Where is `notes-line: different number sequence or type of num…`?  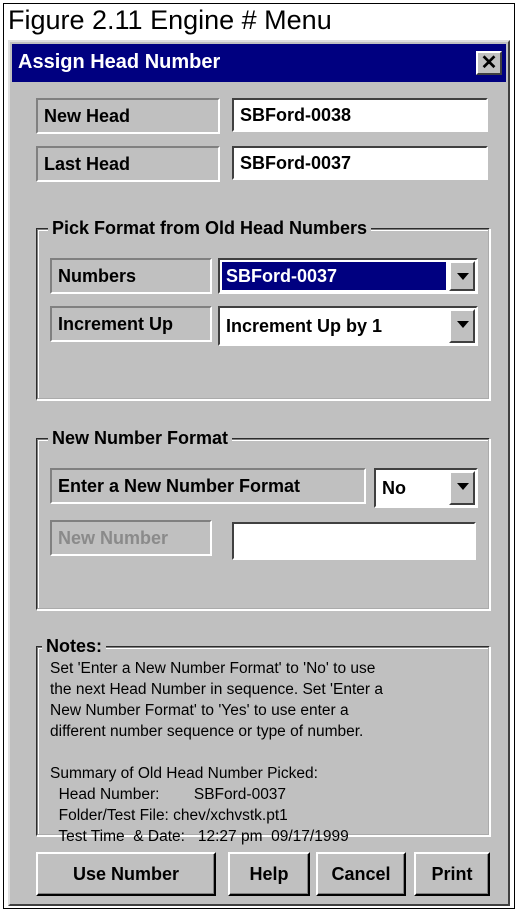 notes-line: different number sequence or type of num… is located at coordinates (207, 731).